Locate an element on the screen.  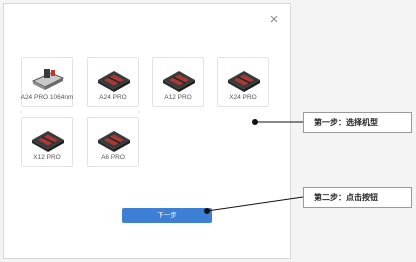
callout-step1: 第一步：选择机型 is located at coordinates (357, 122).